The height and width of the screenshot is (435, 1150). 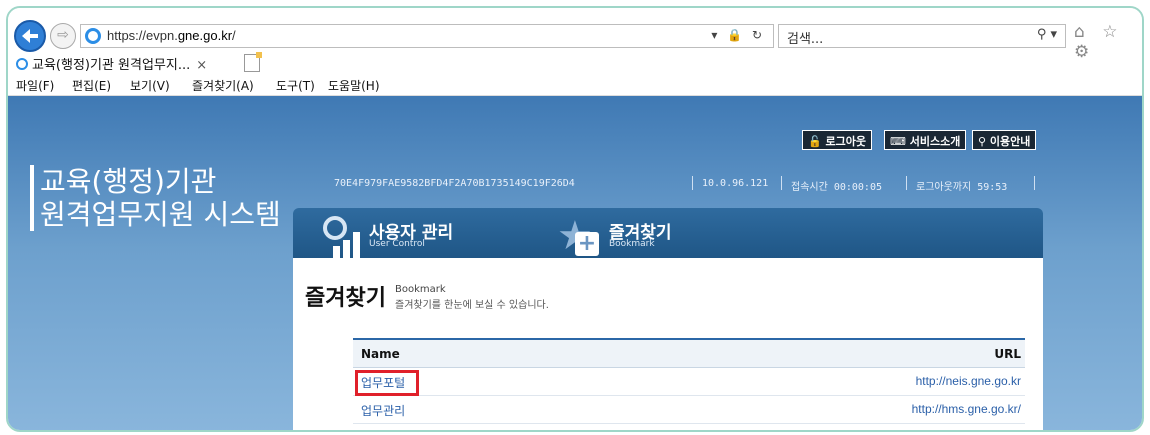 What do you see at coordinates (982, 141) in the screenshot?
I see `search-icon: ⚲` at bounding box center [982, 141].